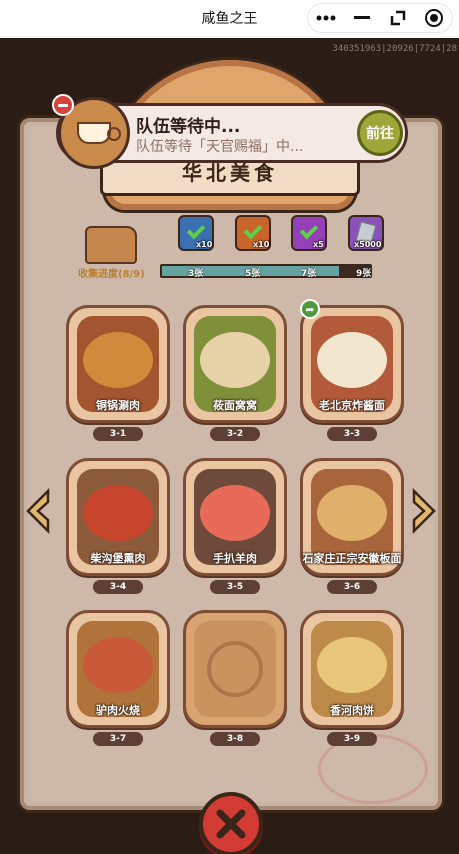  What do you see at coordinates (111, 245) in the screenshot?
I see `collection-book-icon` at bounding box center [111, 245].